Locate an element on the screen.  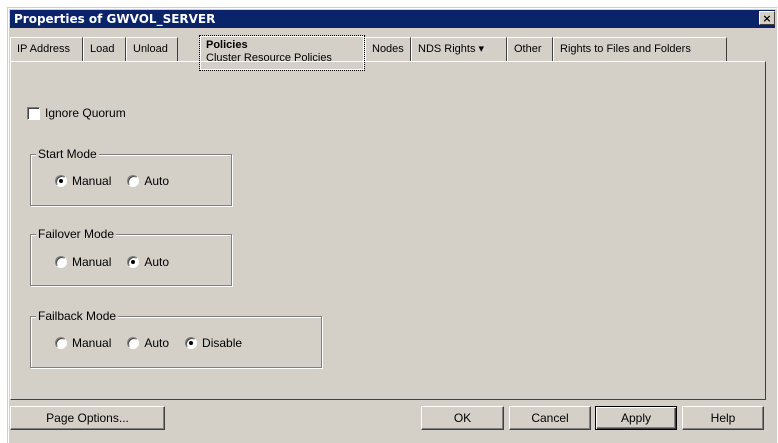
ok-button: OK is located at coordinates (462, 418).